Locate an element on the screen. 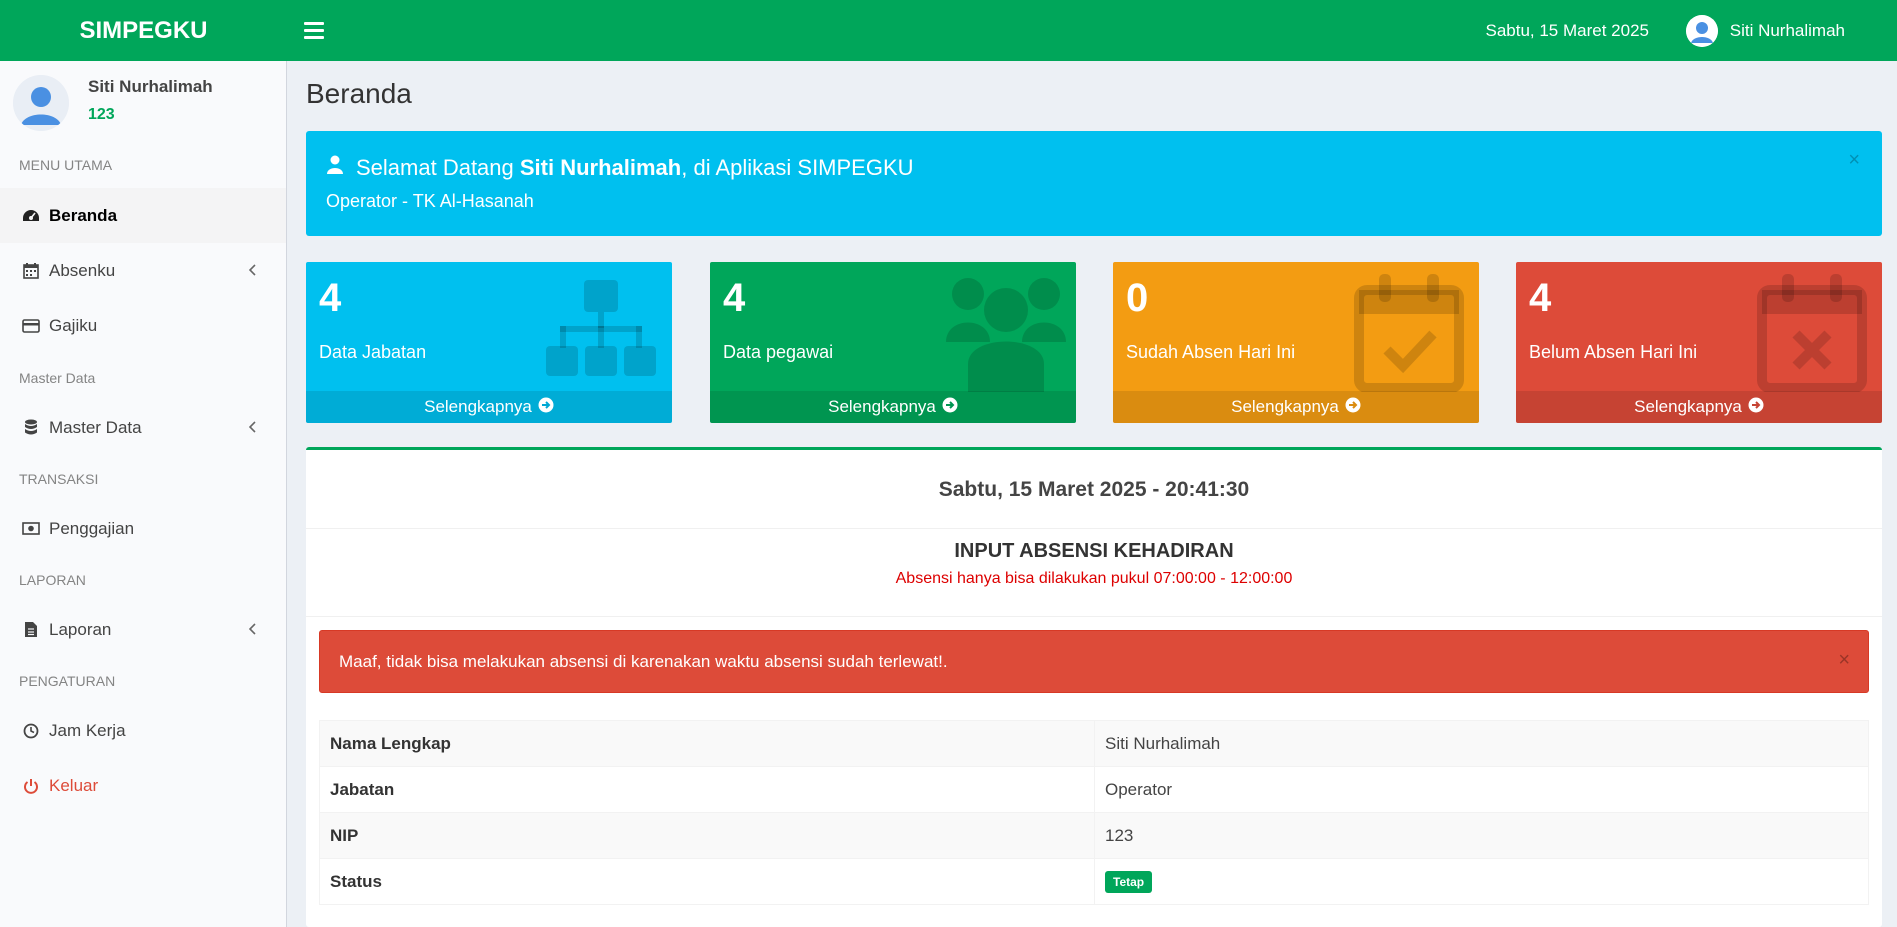 The image size is (1897, 927). brand-logo: SIMPEGKU is located at coordinates (143, 30).